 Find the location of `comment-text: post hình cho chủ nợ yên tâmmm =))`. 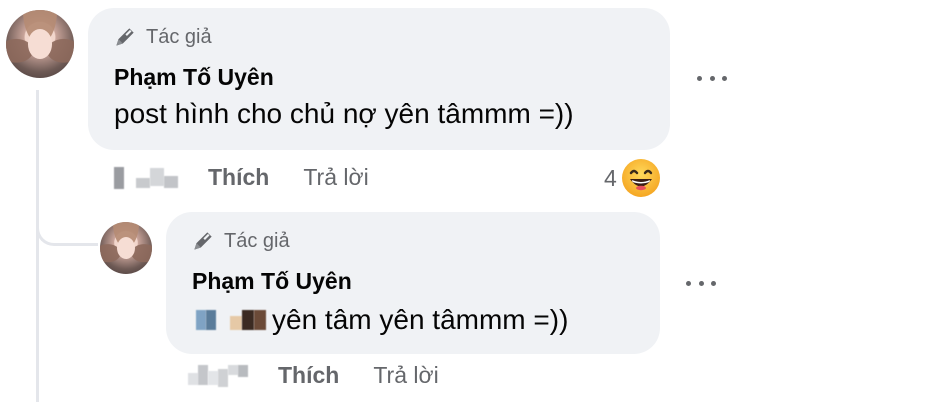

comment-text: post hình cho chủ nợ yên tâmmm =)) is located at coordinates (344, 113).